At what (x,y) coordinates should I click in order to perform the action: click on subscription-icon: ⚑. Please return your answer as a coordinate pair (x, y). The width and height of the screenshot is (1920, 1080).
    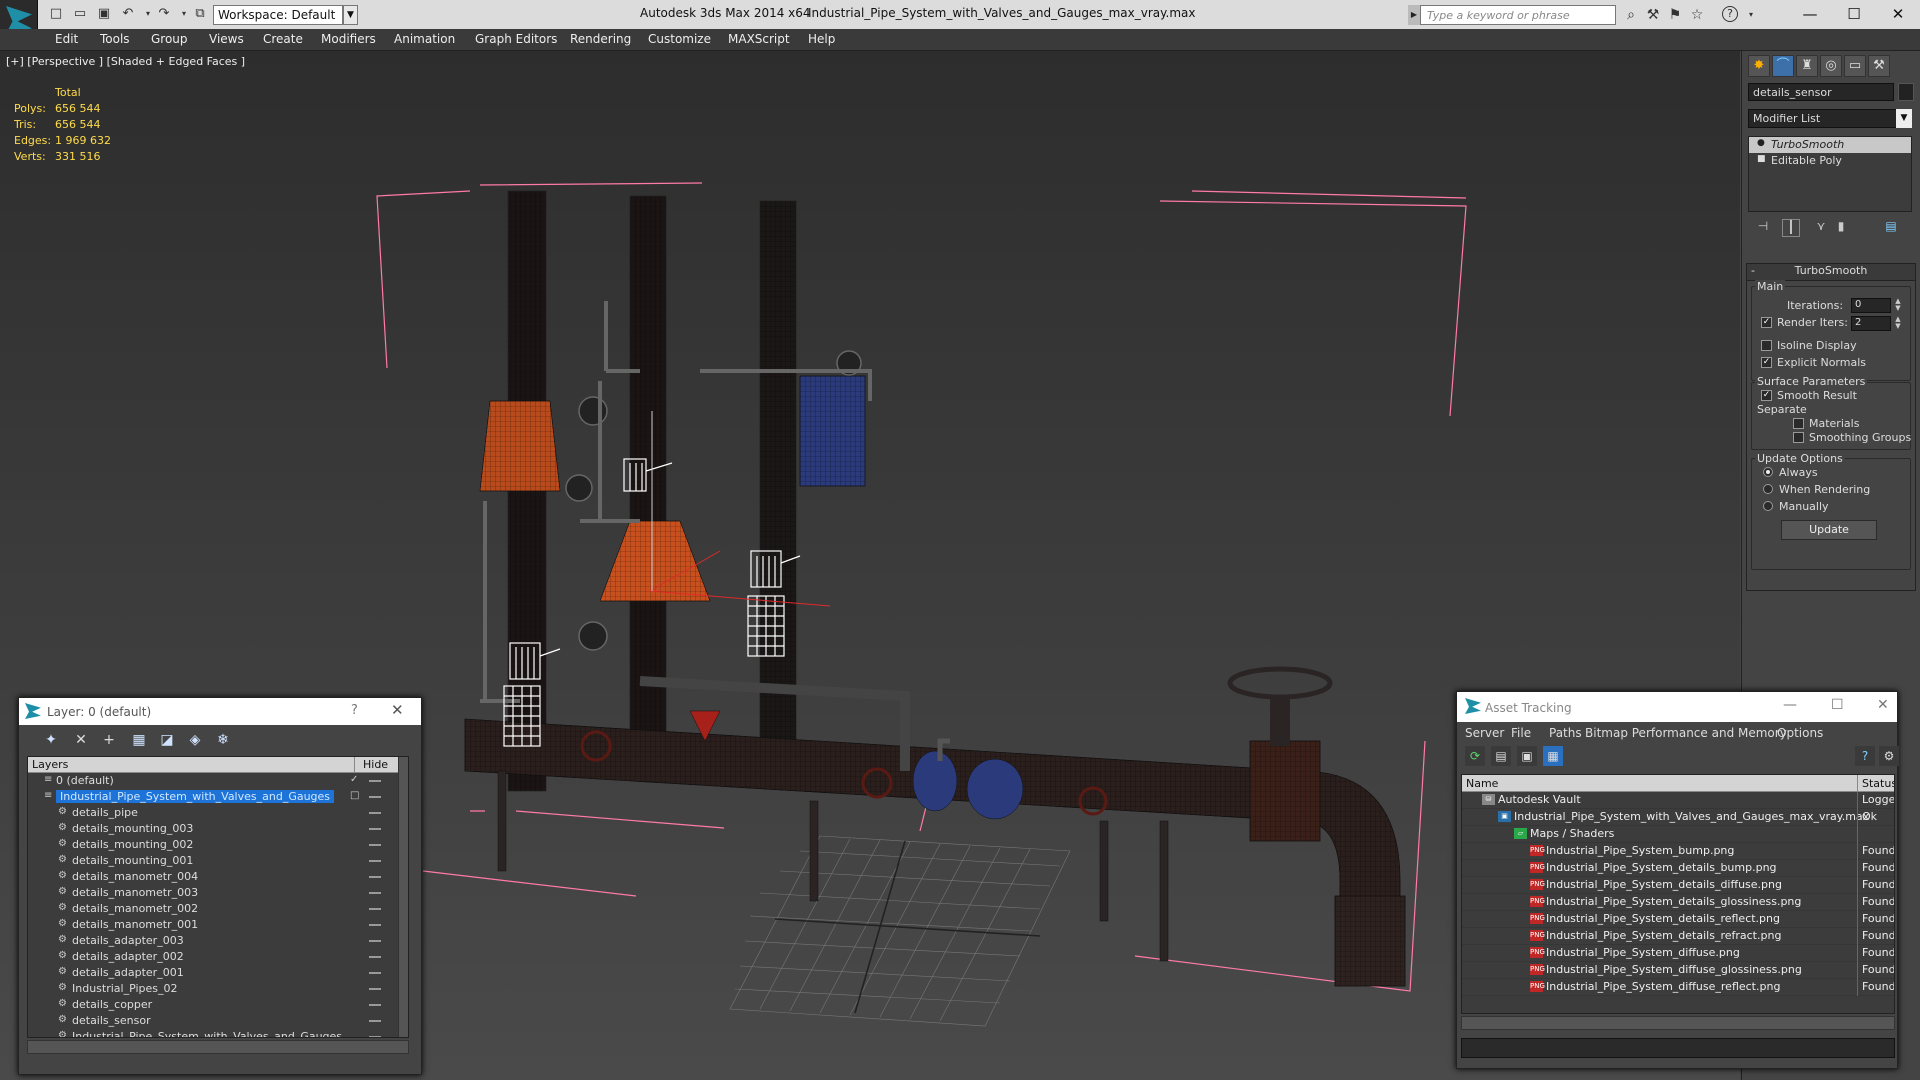
    Looking at the image, I should click on (1675, 15).